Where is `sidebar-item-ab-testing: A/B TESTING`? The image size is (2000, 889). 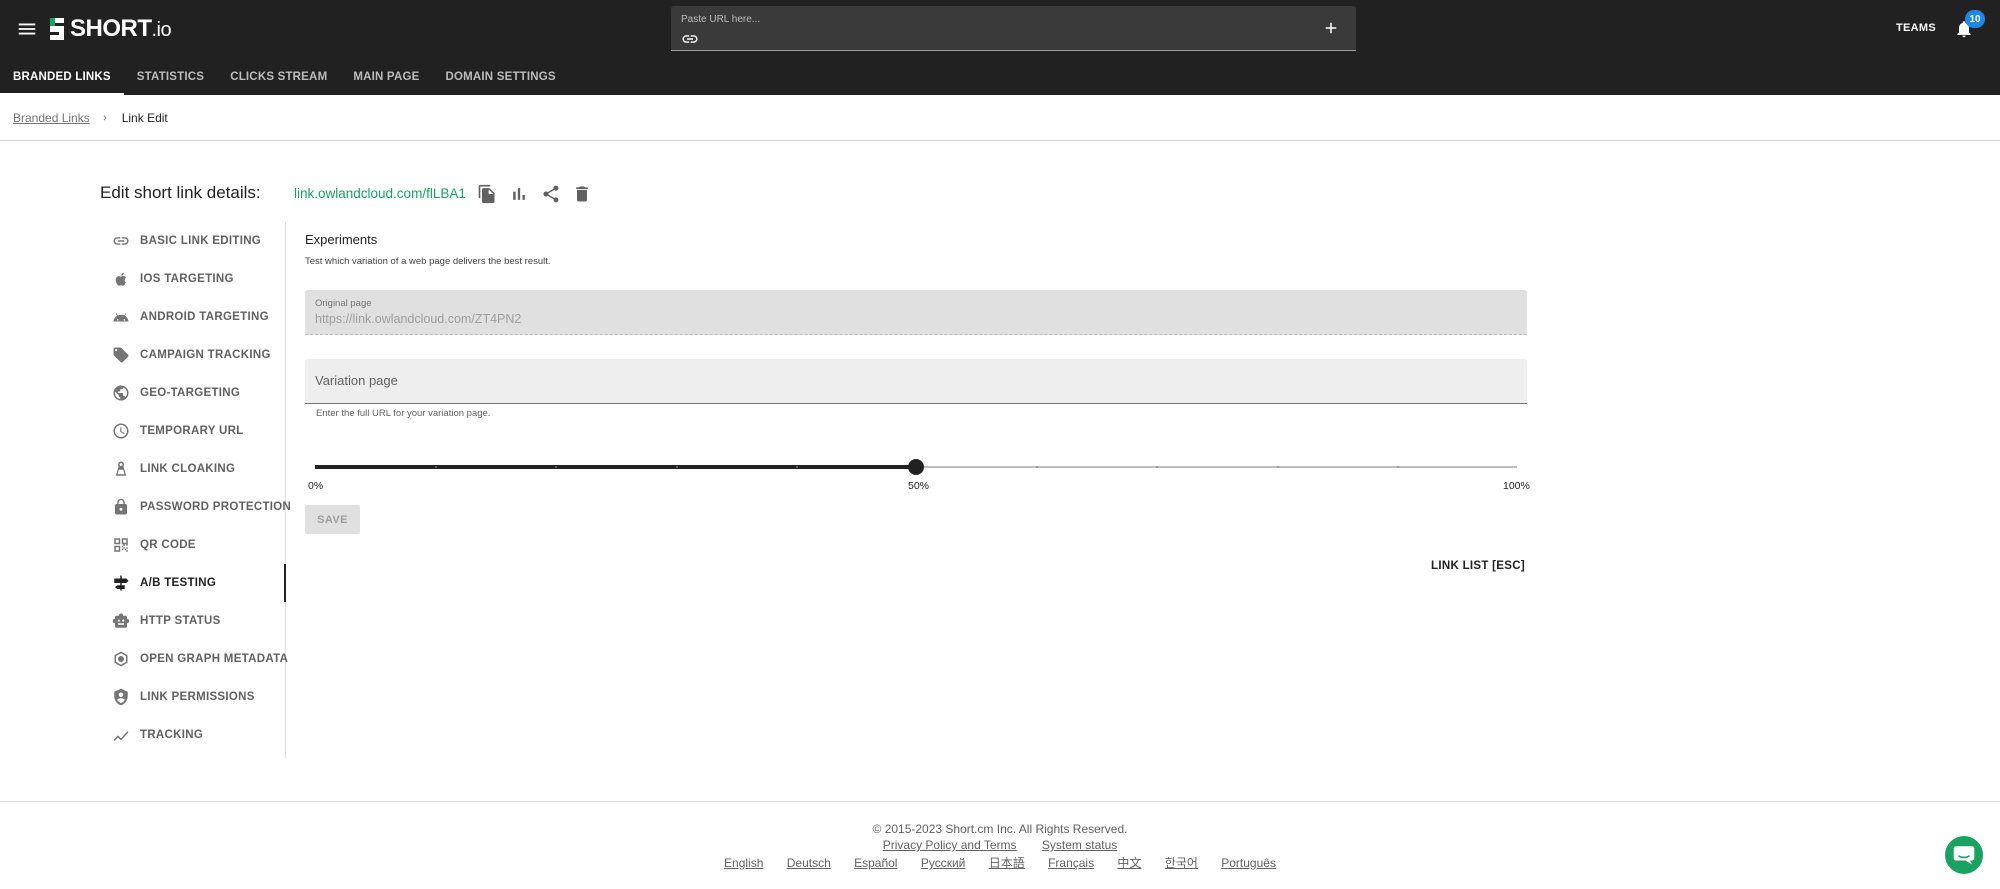
sidebar-item-ab-testing: A/B TESTING is located at coordinates (193, 583).